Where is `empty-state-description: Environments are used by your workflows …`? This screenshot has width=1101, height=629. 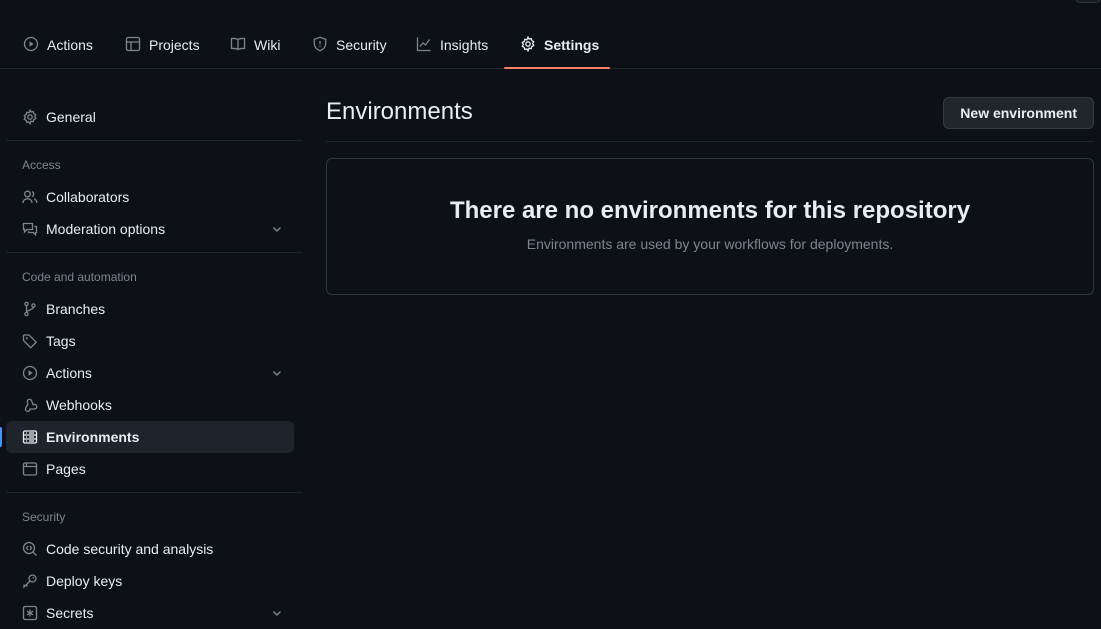 empty-state-description: Environments are used by your workflows … is located at coordinates (710, 244).